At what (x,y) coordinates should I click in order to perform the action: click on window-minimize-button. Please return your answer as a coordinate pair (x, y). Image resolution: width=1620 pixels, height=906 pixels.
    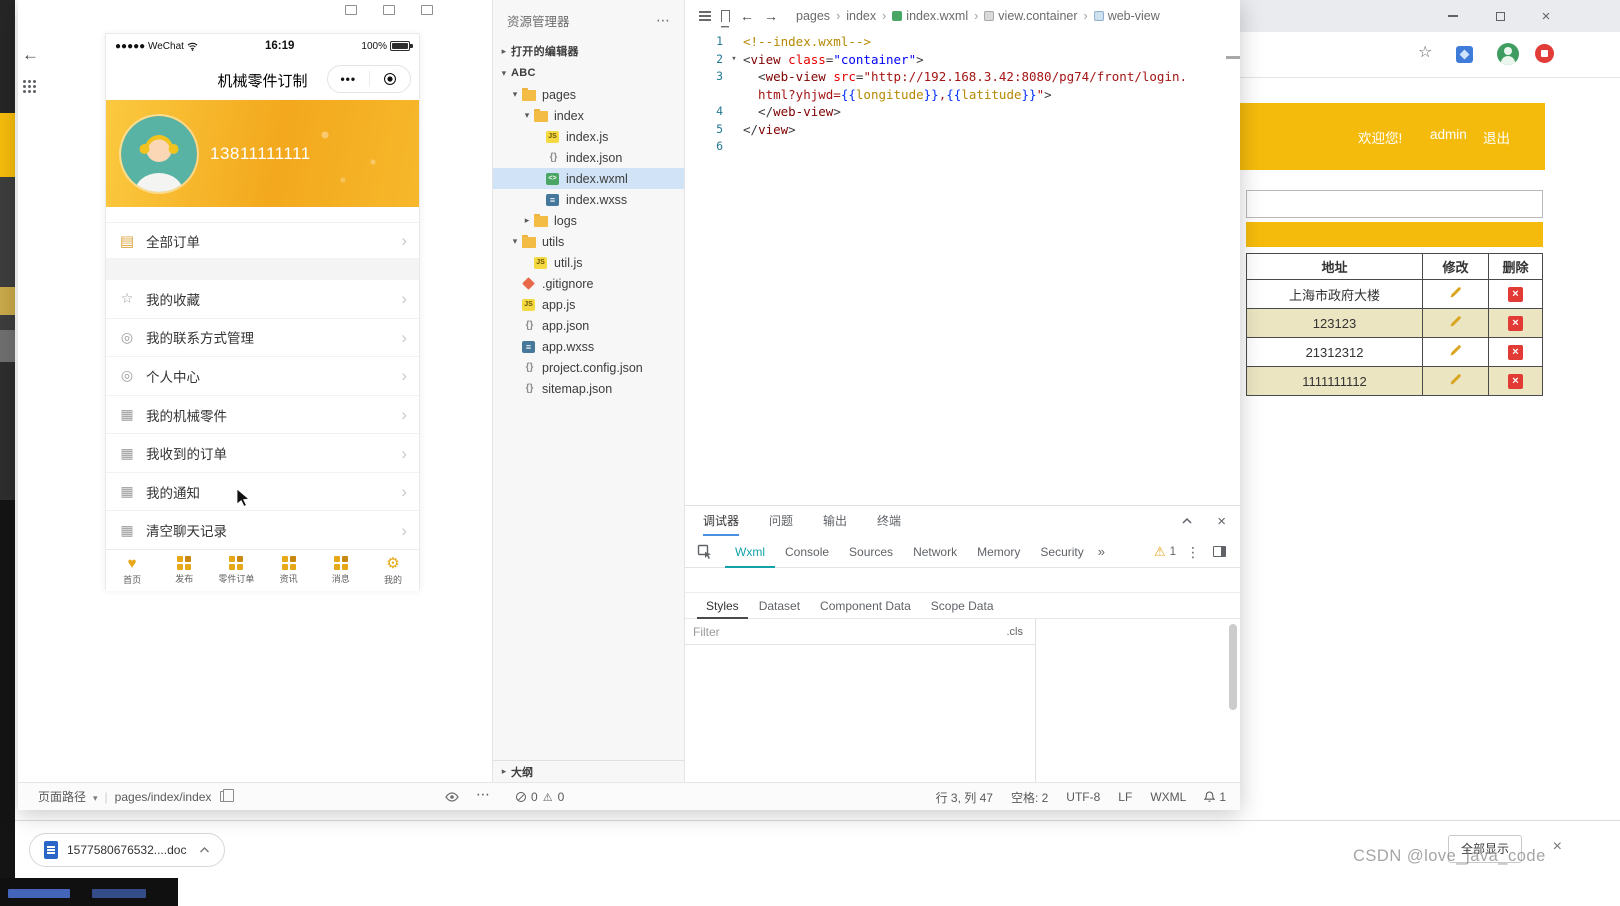
    Looking at the image, I should click on (1453, 16).